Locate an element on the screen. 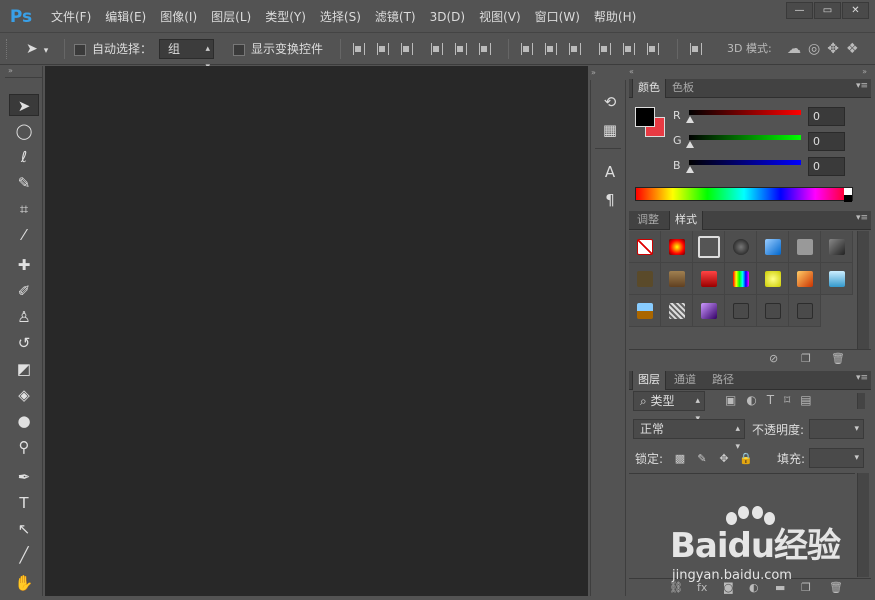  distribute-bottom-icon is located at coordinates (574, 49).